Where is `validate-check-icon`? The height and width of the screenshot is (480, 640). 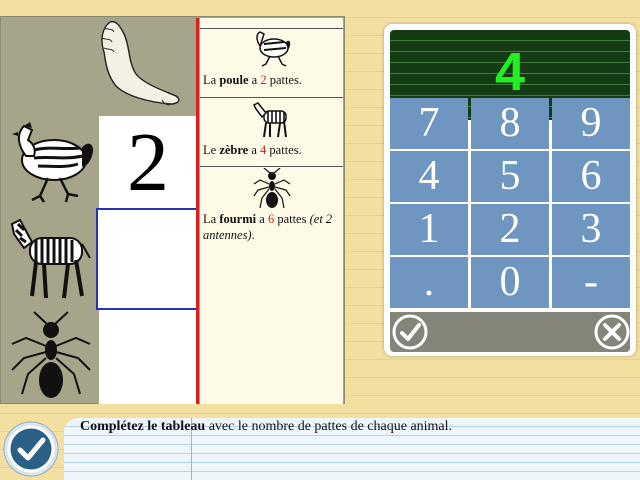 validate-check-icon is located at coordinates (31, 449).